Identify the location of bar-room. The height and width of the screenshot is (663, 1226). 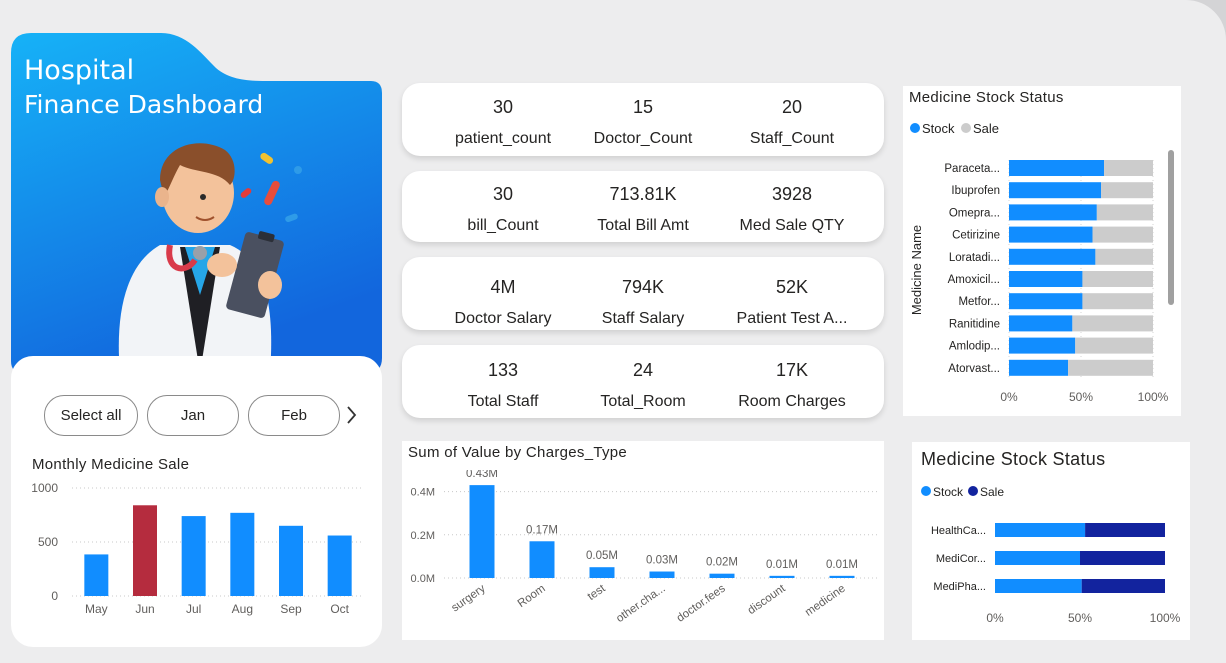
(542, 559).